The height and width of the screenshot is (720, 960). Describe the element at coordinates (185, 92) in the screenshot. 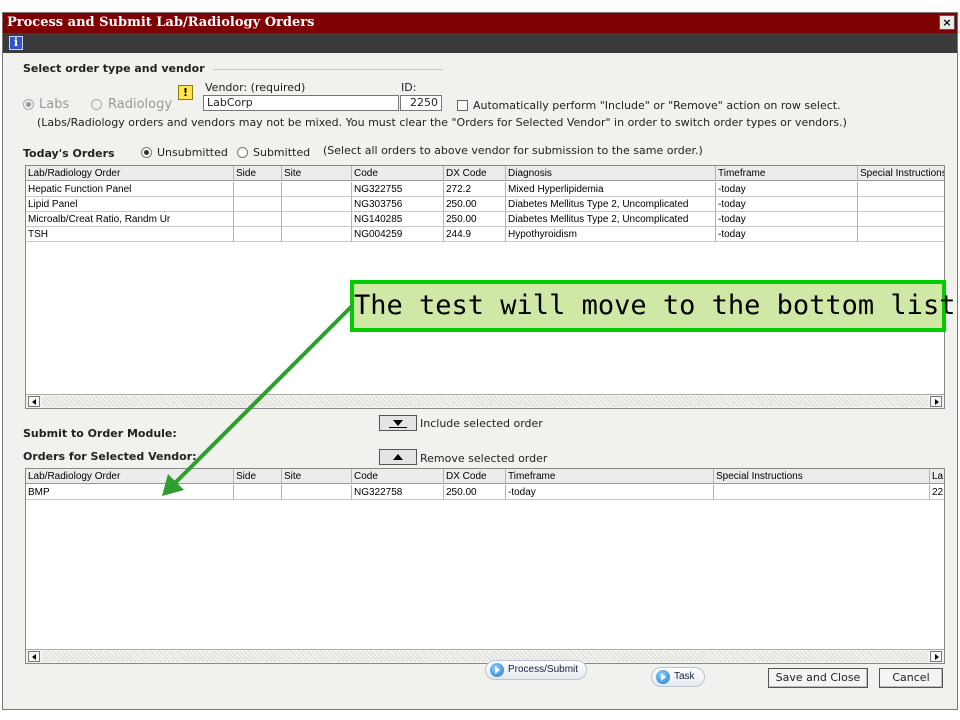

I see `warning-icon: !` at that location.